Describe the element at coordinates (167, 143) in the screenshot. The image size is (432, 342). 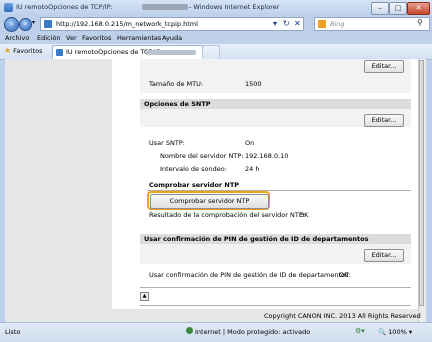
I see `sntp-use-label: Usar SNTP:` at that location.